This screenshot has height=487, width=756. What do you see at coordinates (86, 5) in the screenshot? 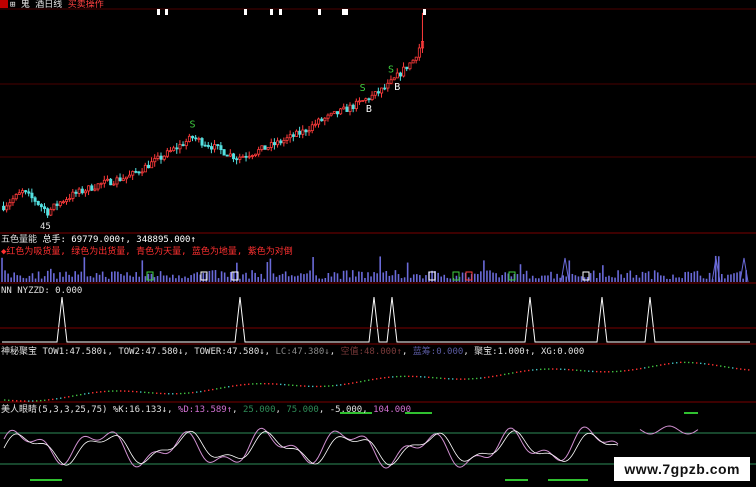
I see `header-menu-2: 买卖操作` at bounding box center [86, 5].